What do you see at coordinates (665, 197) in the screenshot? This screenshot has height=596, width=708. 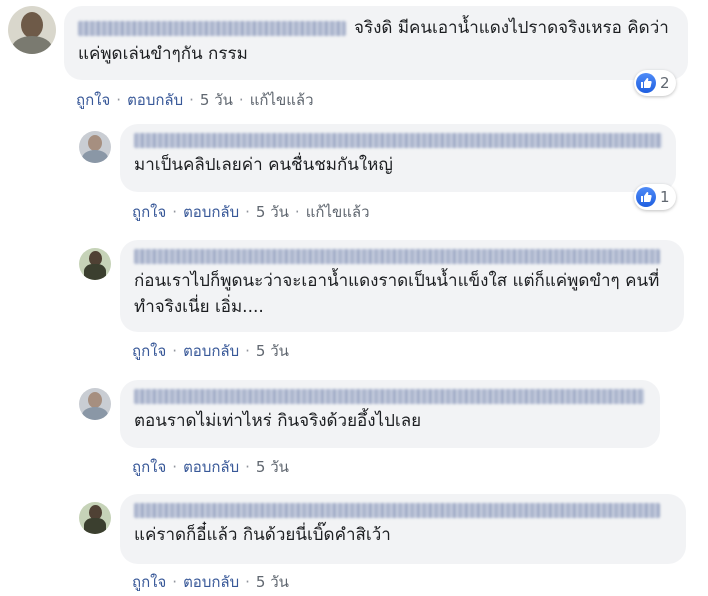 I see `reaction-number: 1` at bounding box center [665, 197].